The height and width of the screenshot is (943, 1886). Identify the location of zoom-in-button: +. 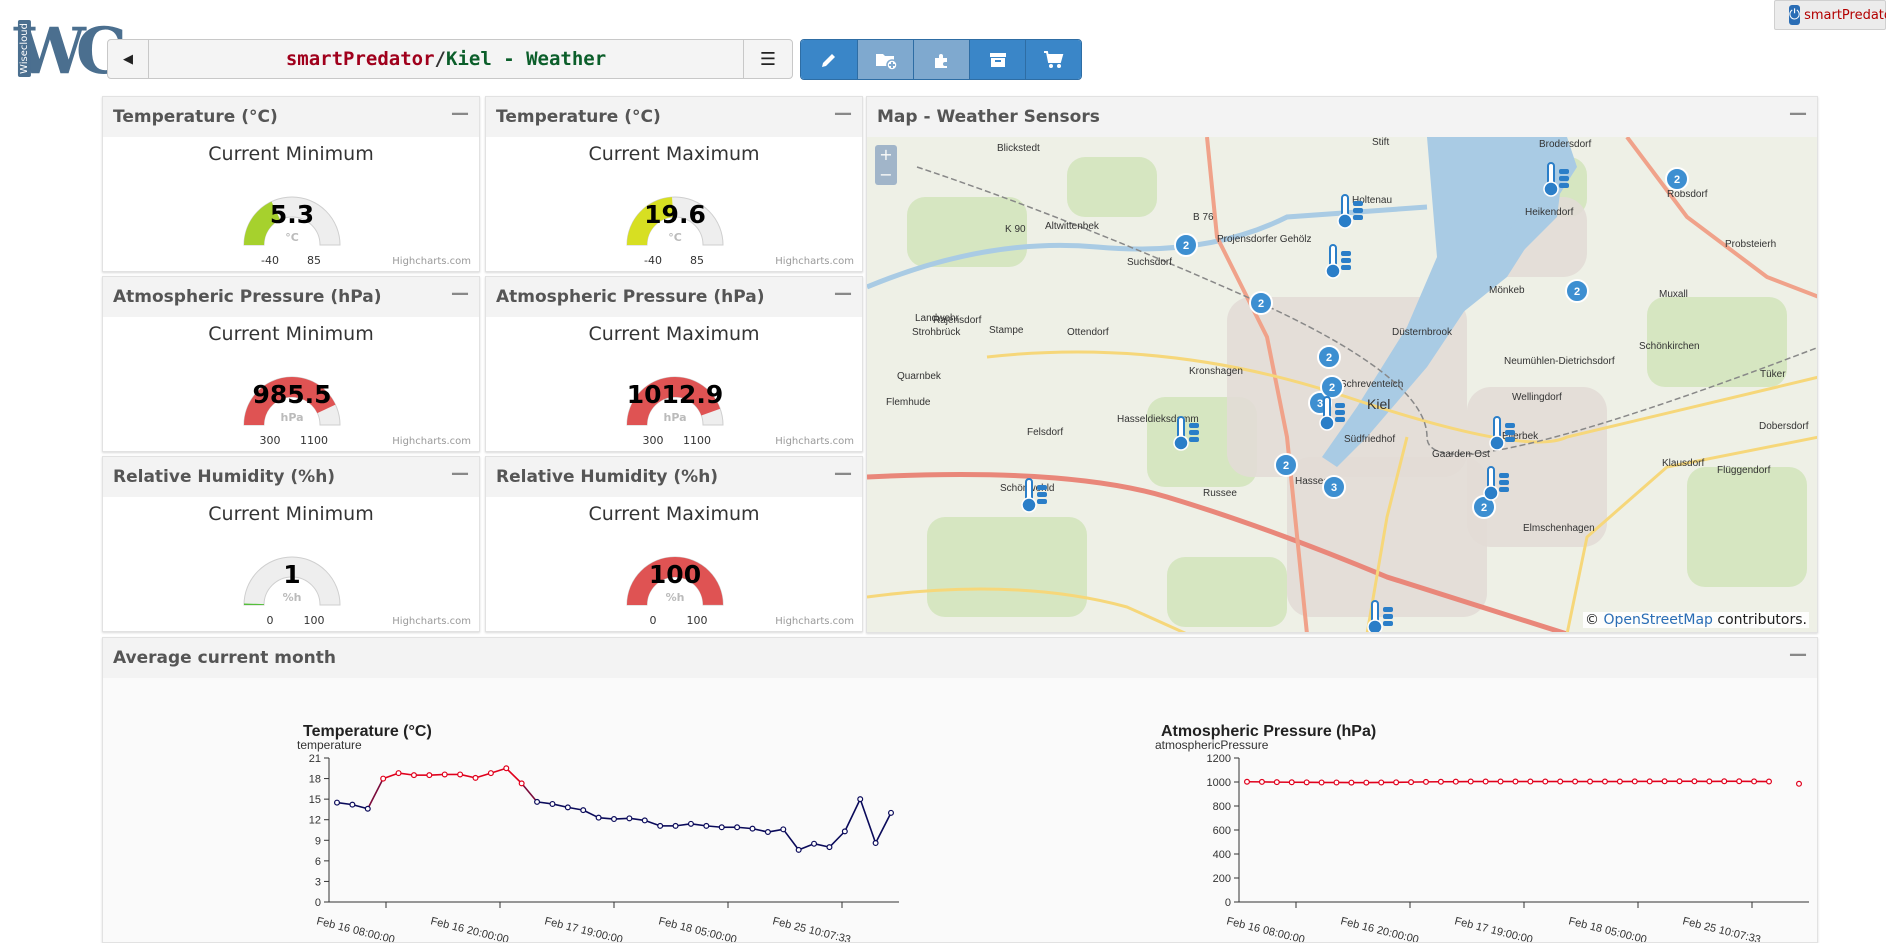
(886, 155).